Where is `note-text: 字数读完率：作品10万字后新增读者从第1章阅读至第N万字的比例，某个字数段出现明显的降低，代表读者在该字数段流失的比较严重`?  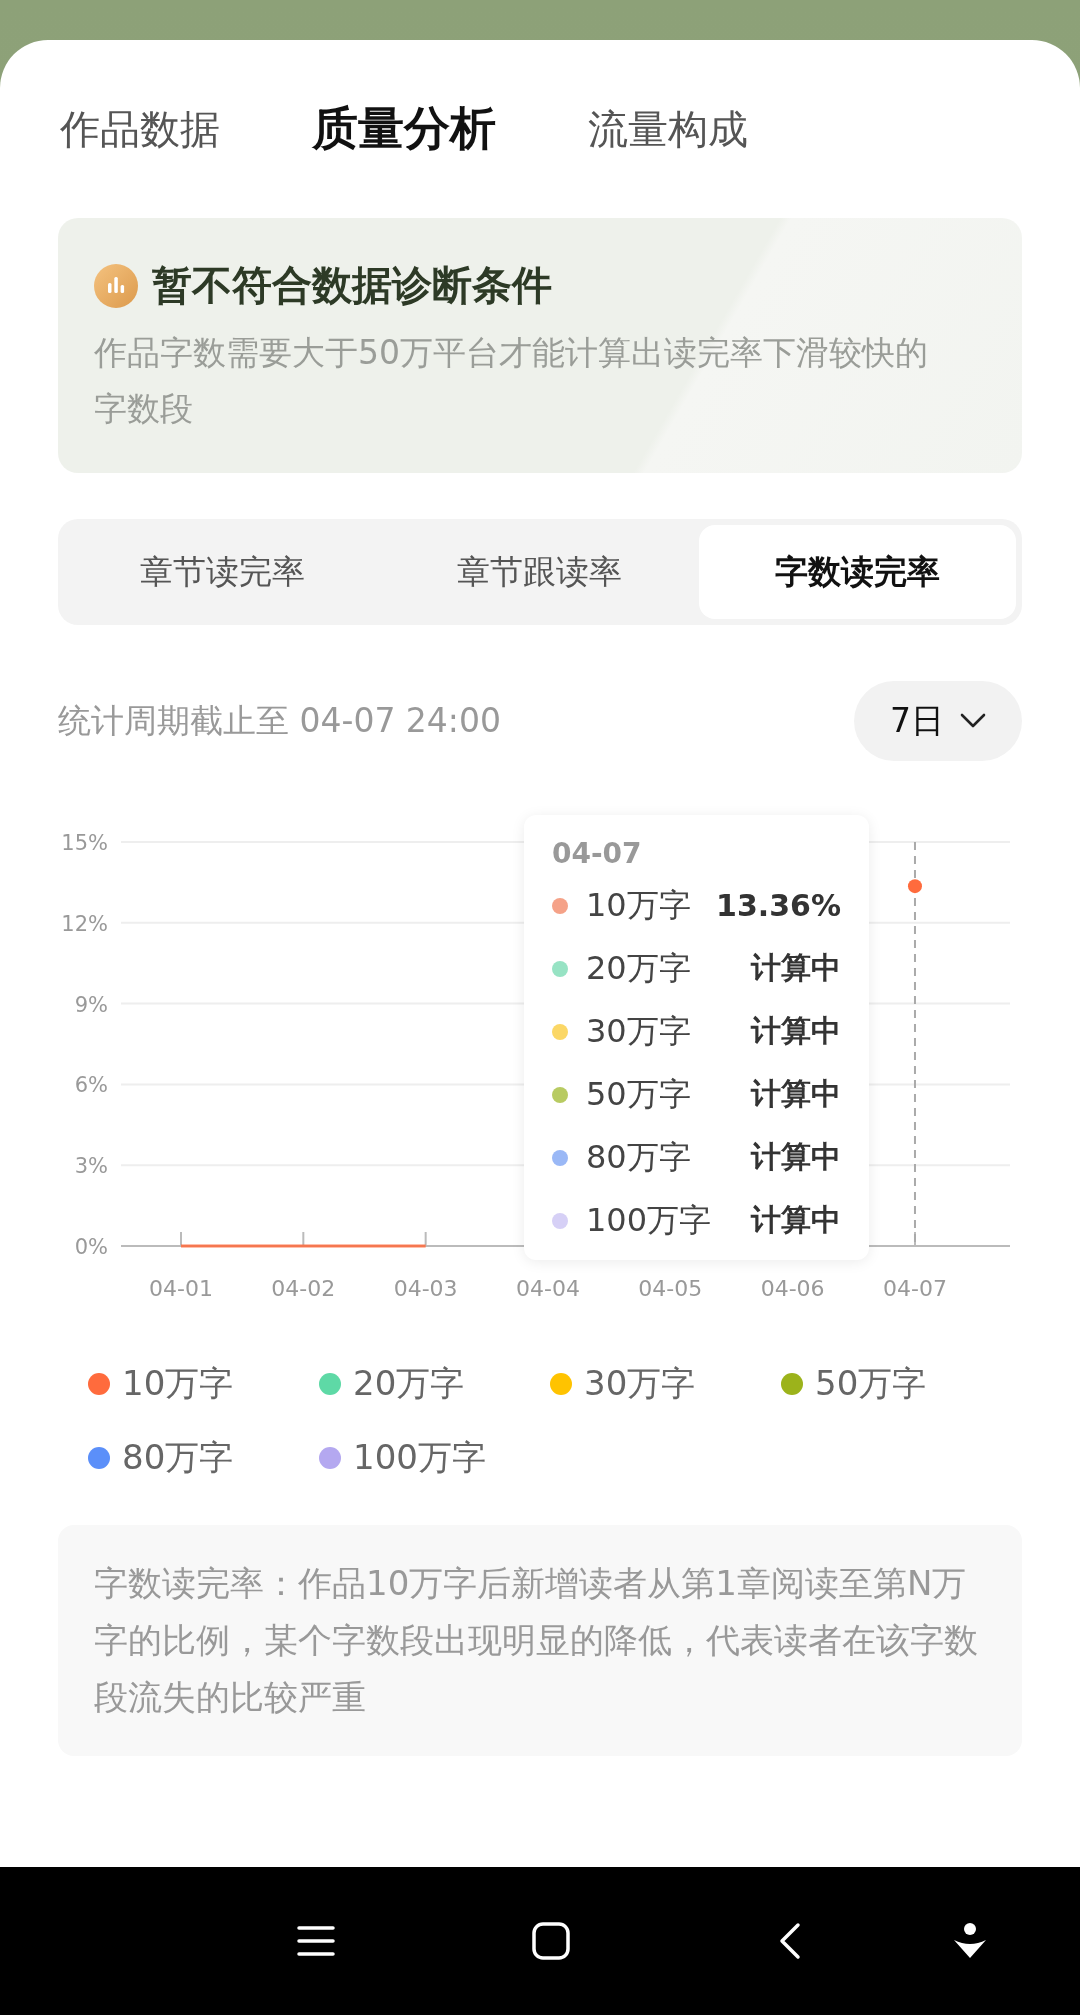 note-text: 字数读完率：作品10万字后新增读者从第1章阅读至第N万字的比例，某个字数段出现明显的降低，代表读者在该字数段流失的比较严重 is located at coordinates (540, 1640).